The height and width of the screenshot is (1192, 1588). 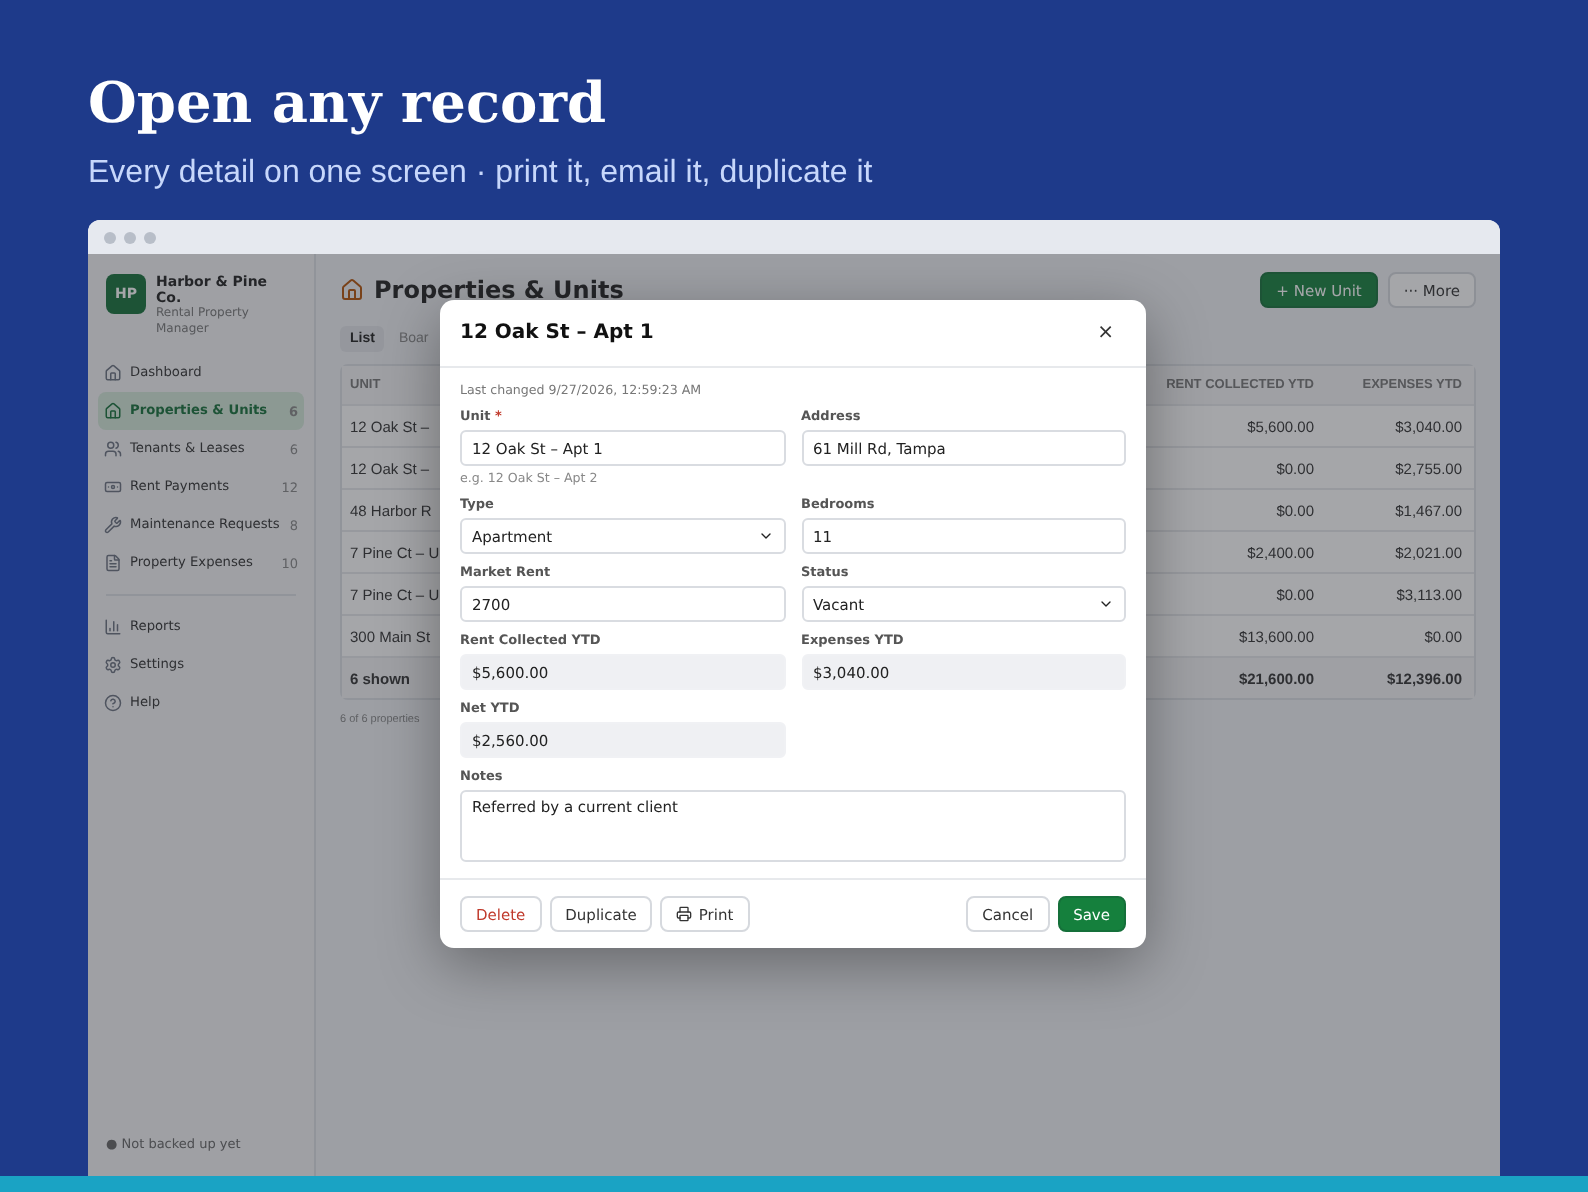 I want to click on settings-icon, so click(x=113, y=665).